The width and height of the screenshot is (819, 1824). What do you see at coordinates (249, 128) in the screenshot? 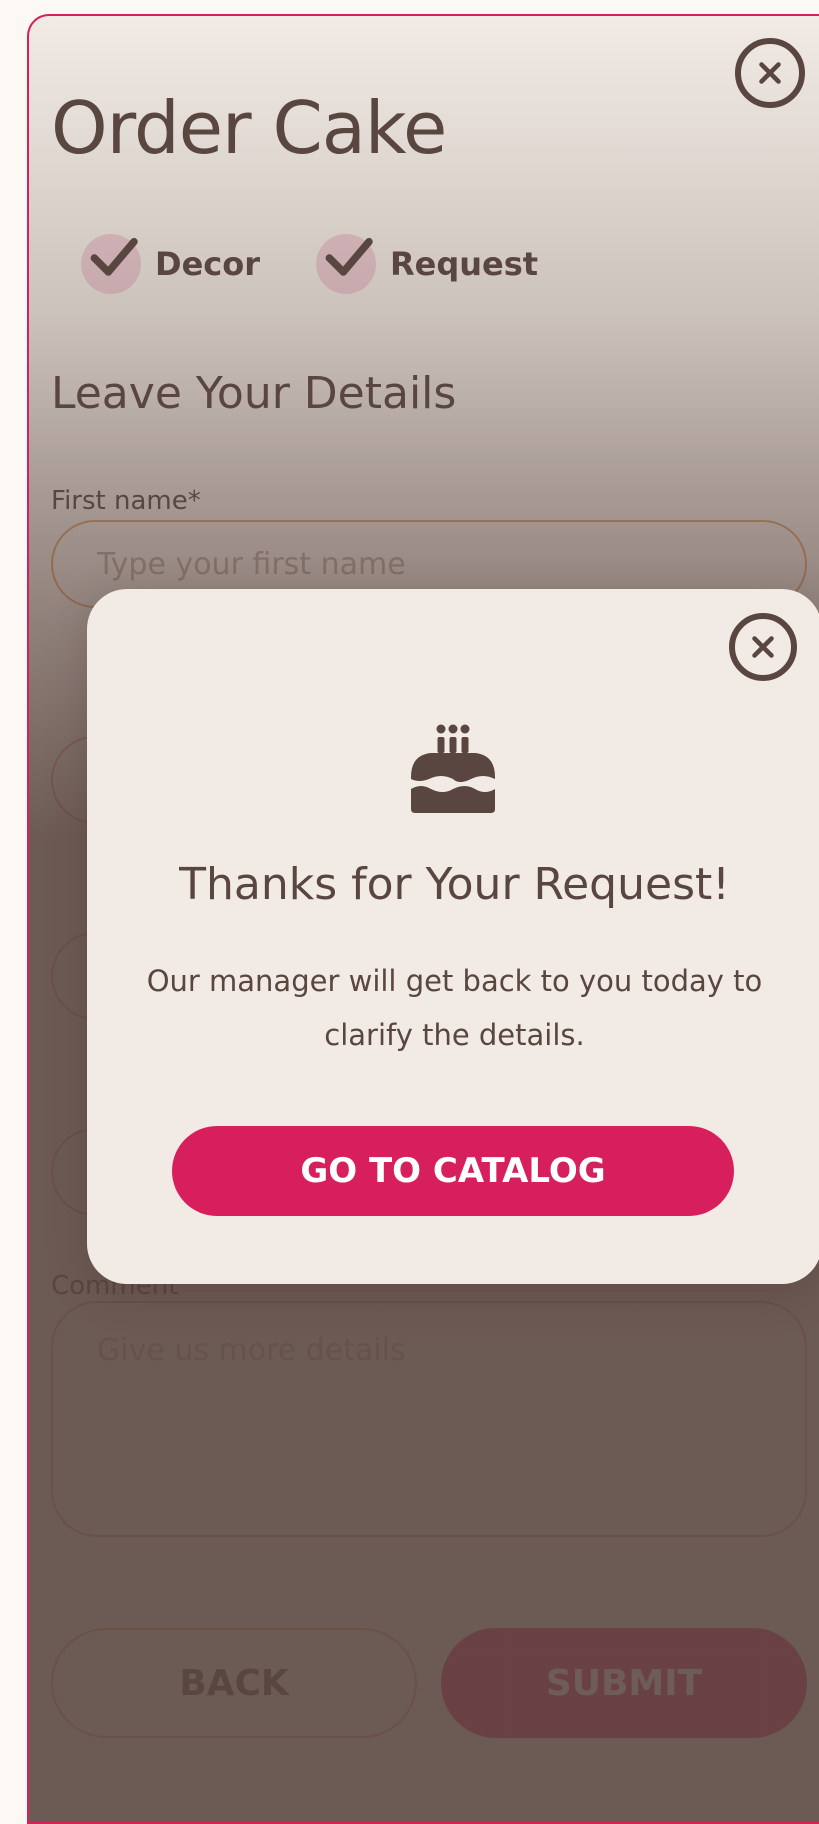
I see `page-title: Order Cake` at bounding box center [249, 128].